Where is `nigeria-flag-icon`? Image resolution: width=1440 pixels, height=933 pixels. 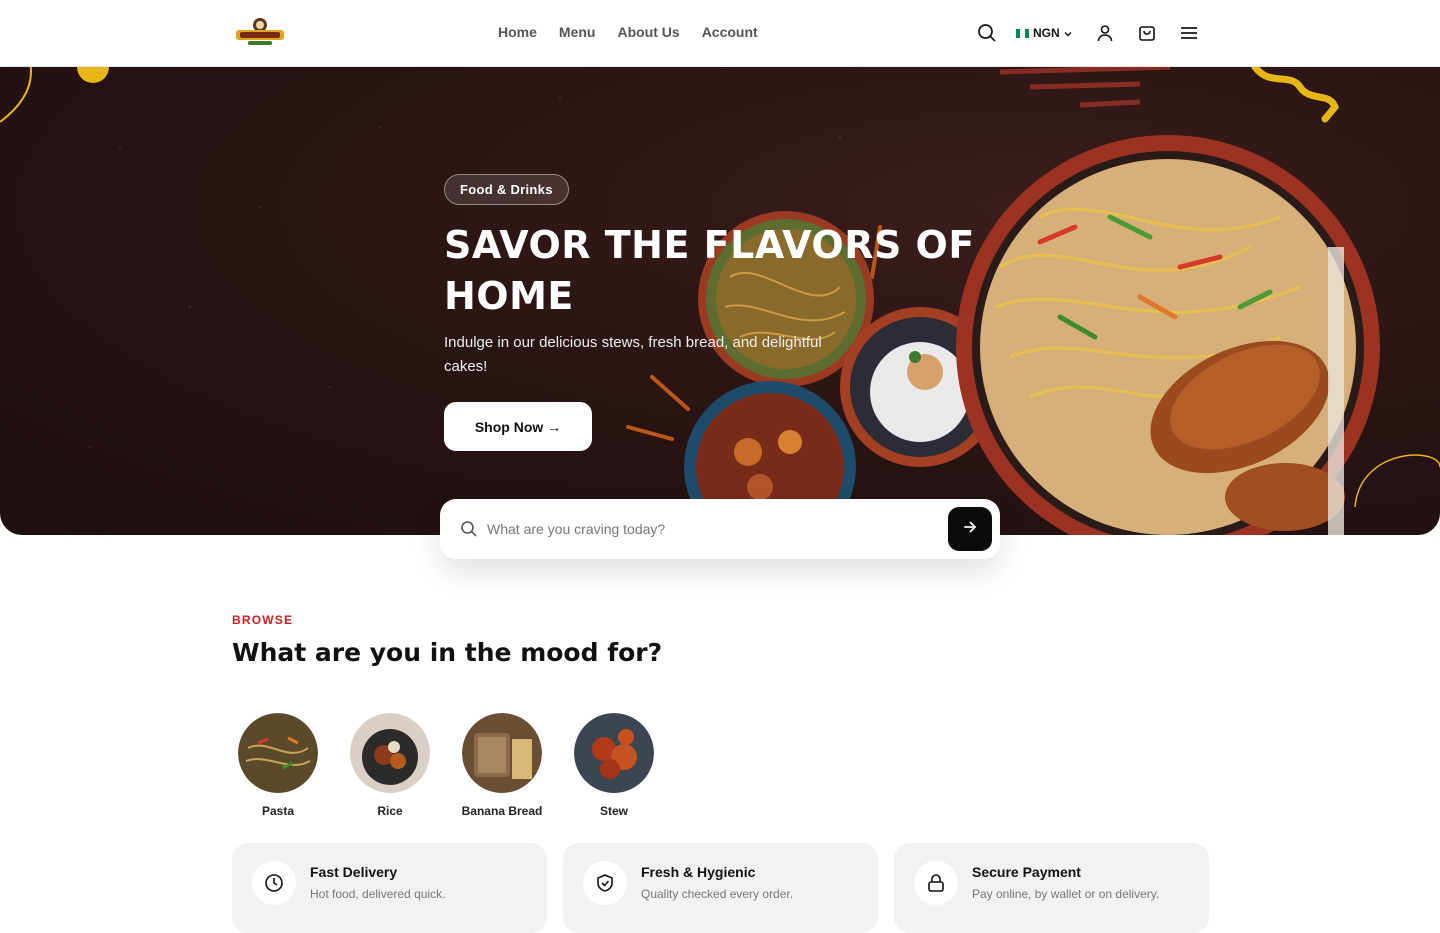 nigeria-flag-icon is located at coordinates (1022, 33).